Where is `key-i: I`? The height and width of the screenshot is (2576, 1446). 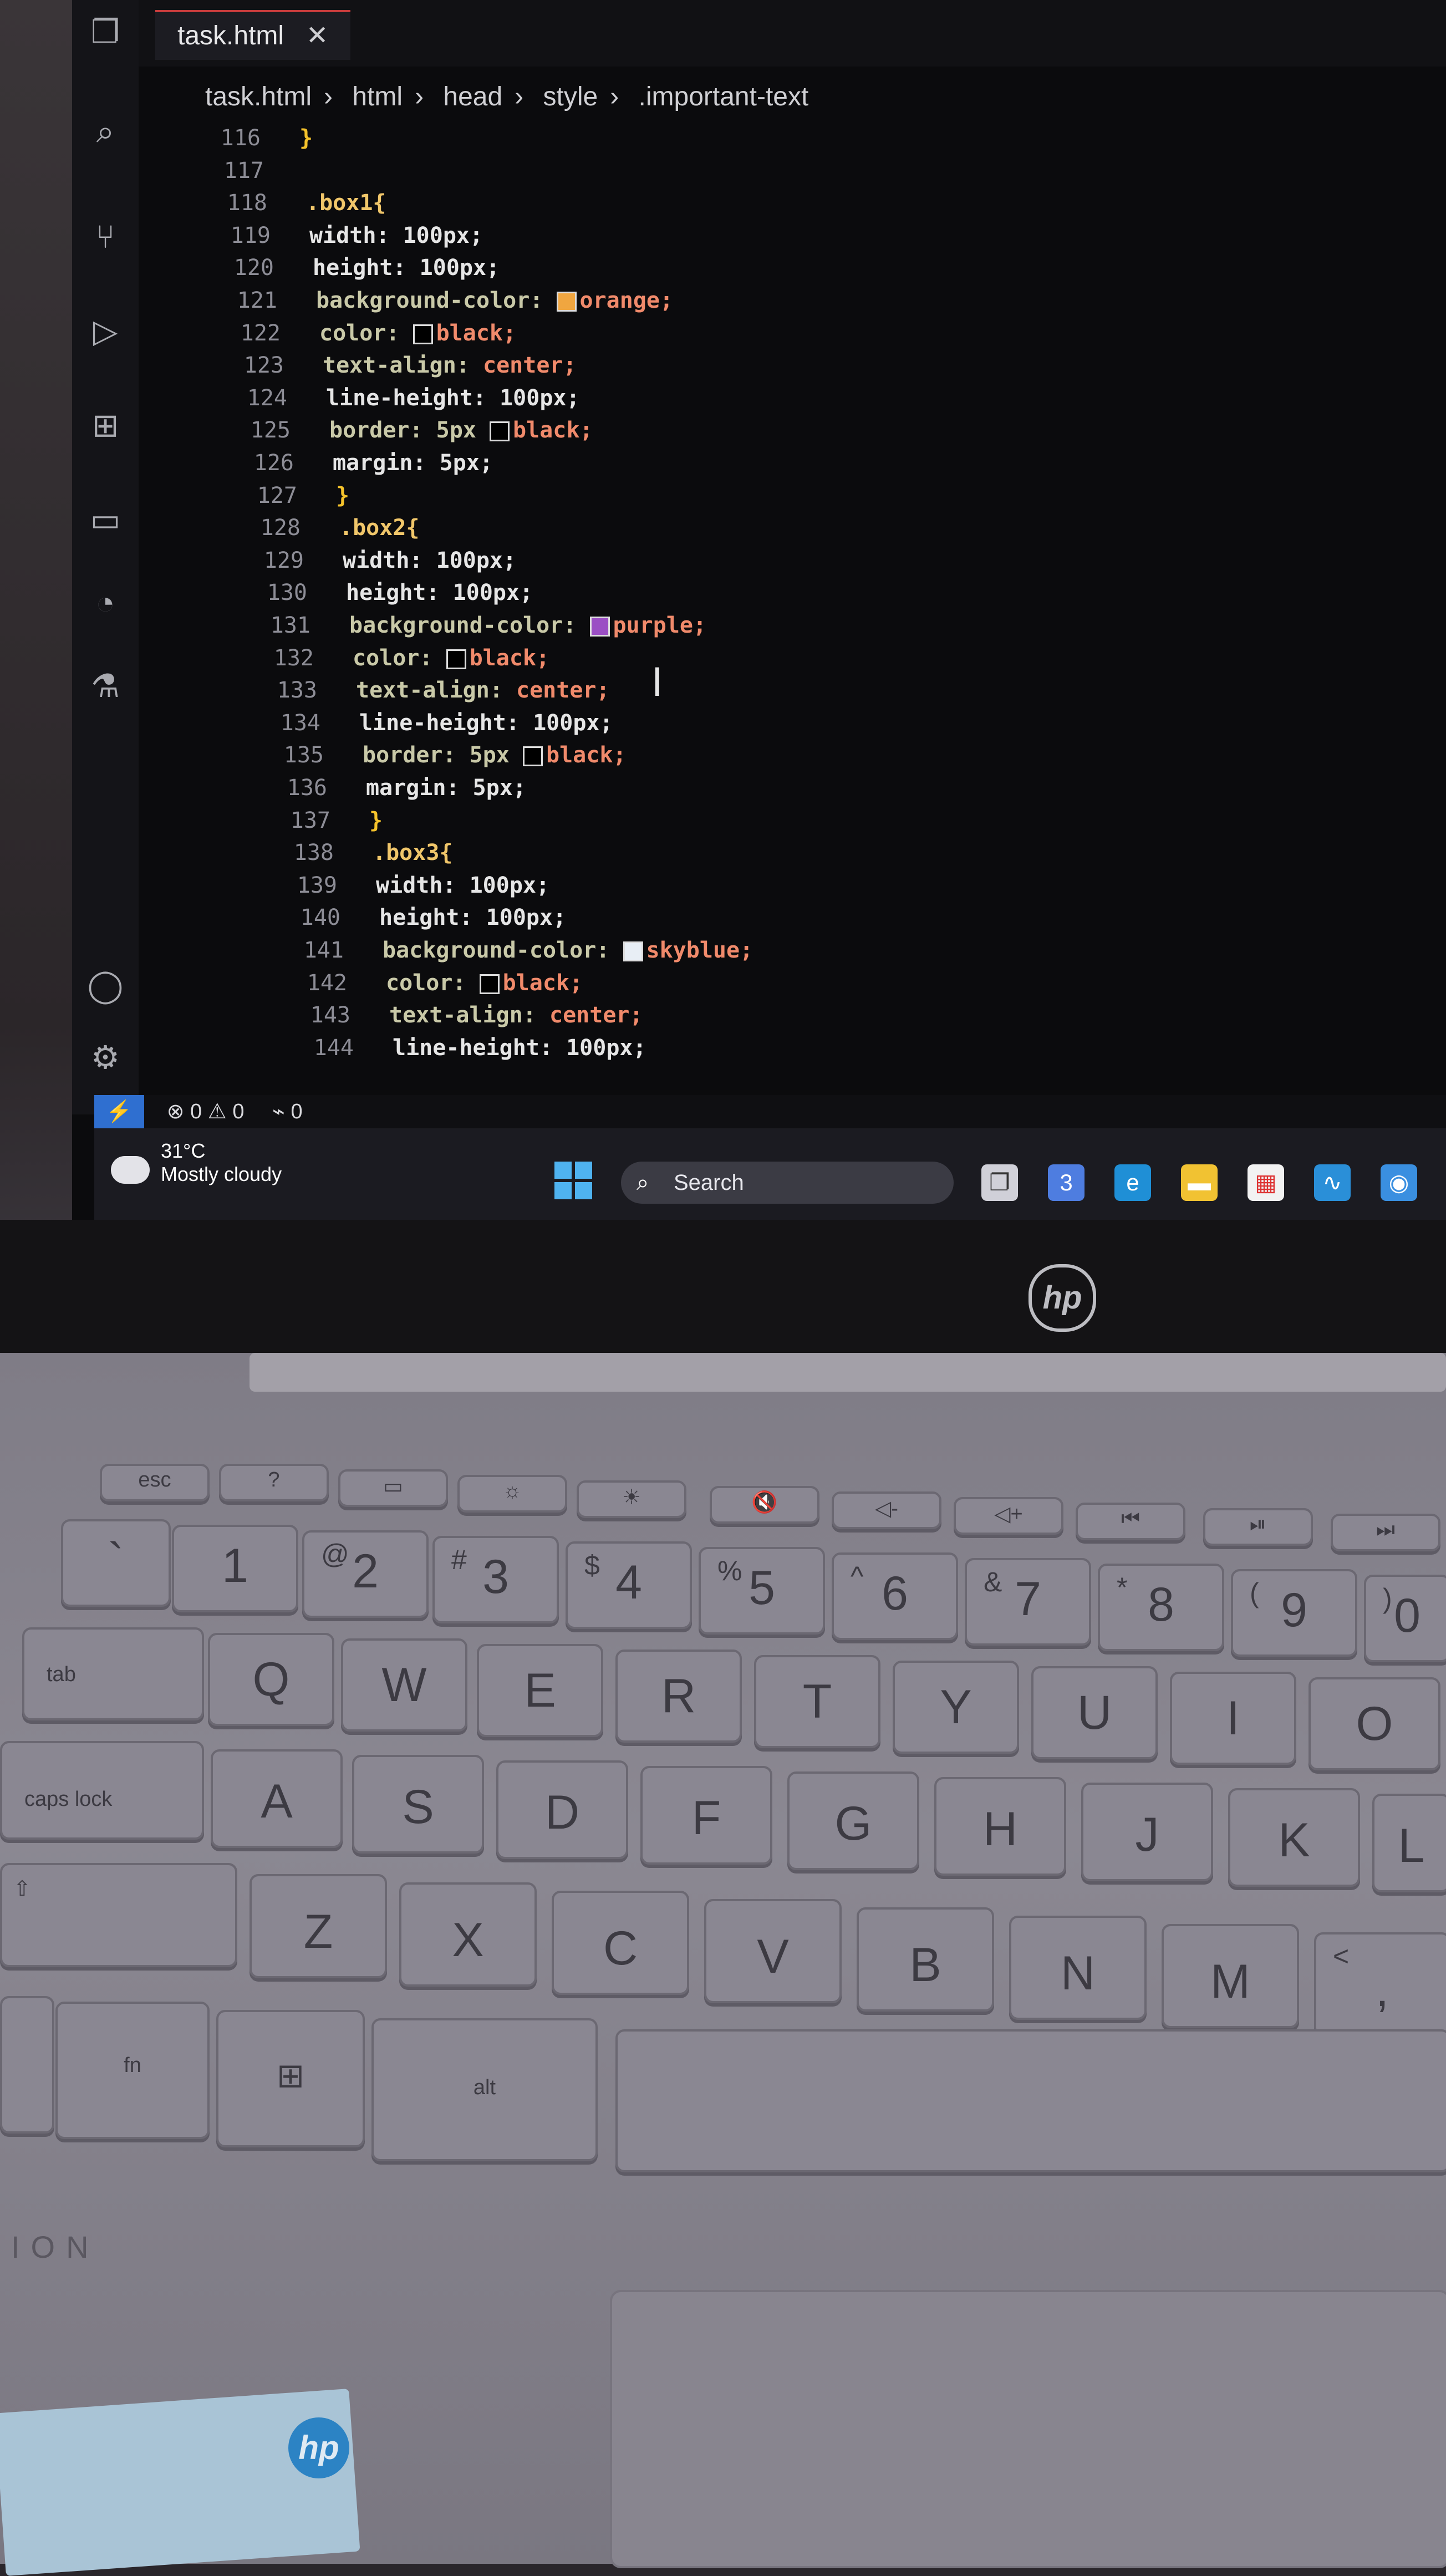 key-i: I is located at coordinates (1233, 1719).